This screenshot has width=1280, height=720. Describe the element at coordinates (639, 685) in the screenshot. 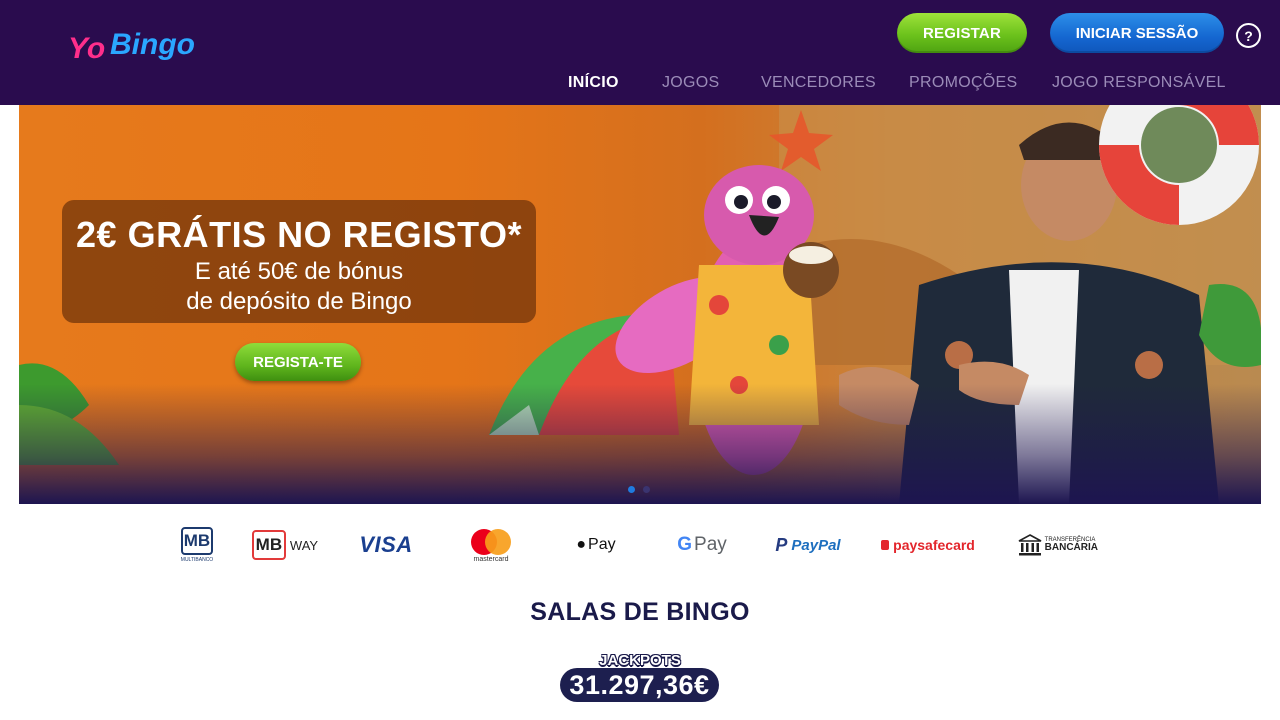

I see `jackpot-value: 31.297,36€` at that location.